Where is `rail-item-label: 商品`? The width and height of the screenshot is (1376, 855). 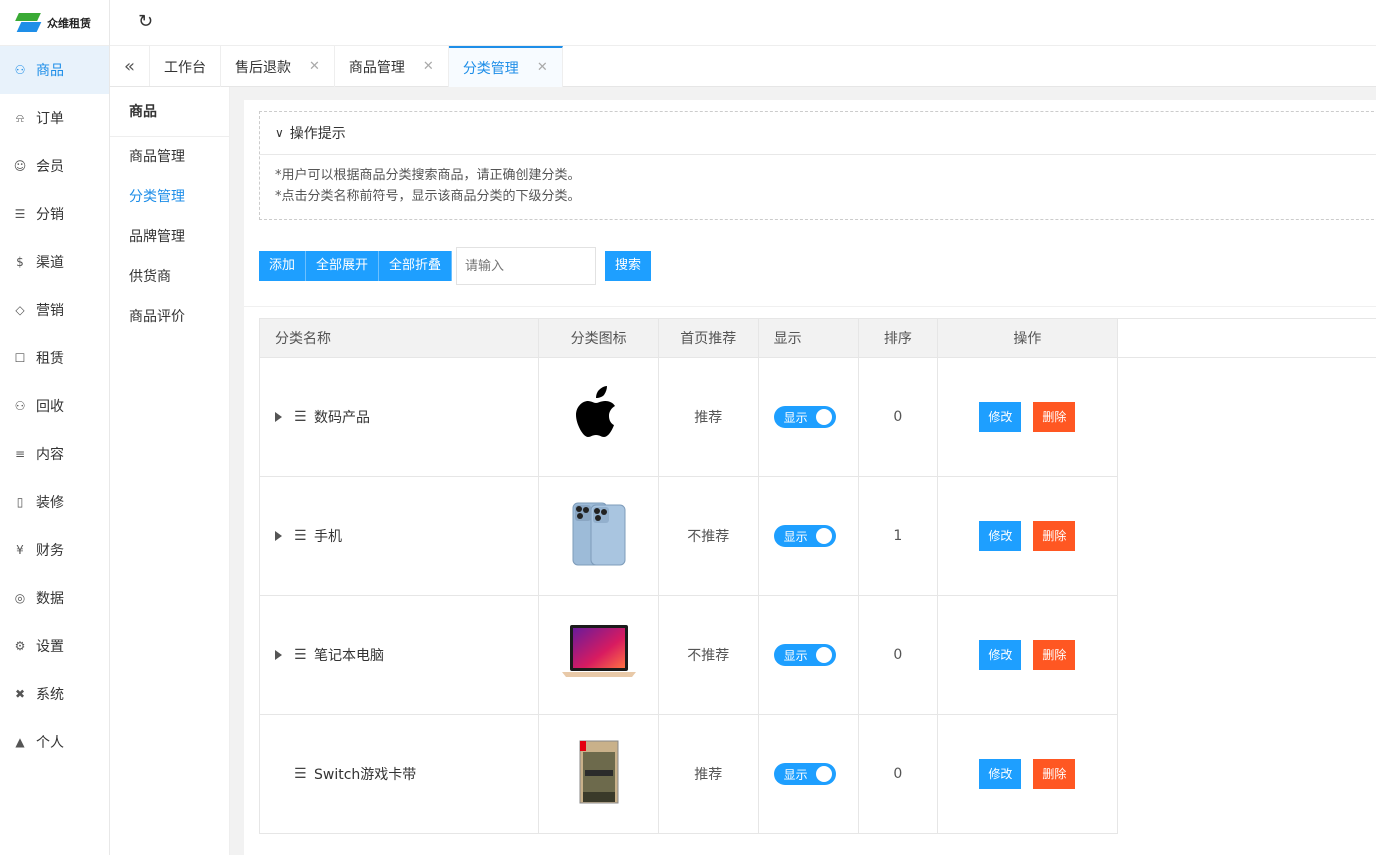
rail-item-label: 商品 is located at coordinates (50, 71).